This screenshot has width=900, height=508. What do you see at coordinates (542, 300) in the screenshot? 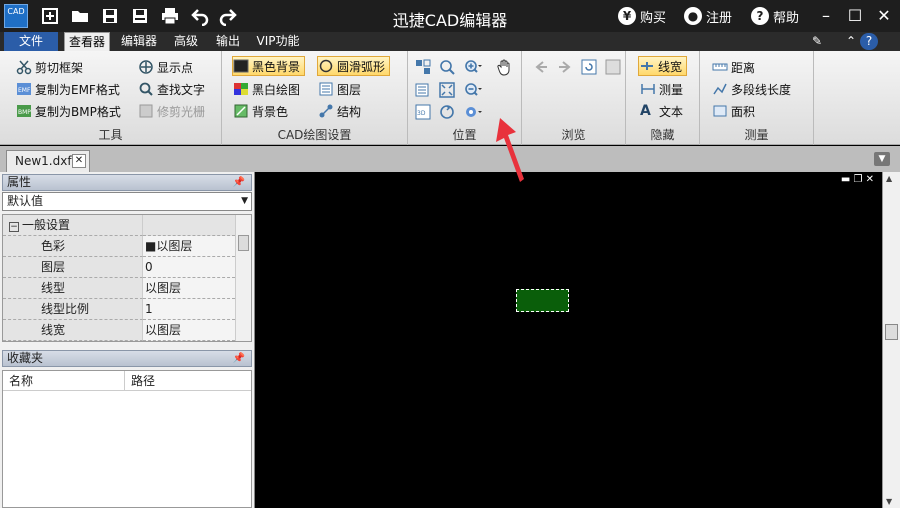
I see `green-rectangle-entity` at bounding box center [542, 300].